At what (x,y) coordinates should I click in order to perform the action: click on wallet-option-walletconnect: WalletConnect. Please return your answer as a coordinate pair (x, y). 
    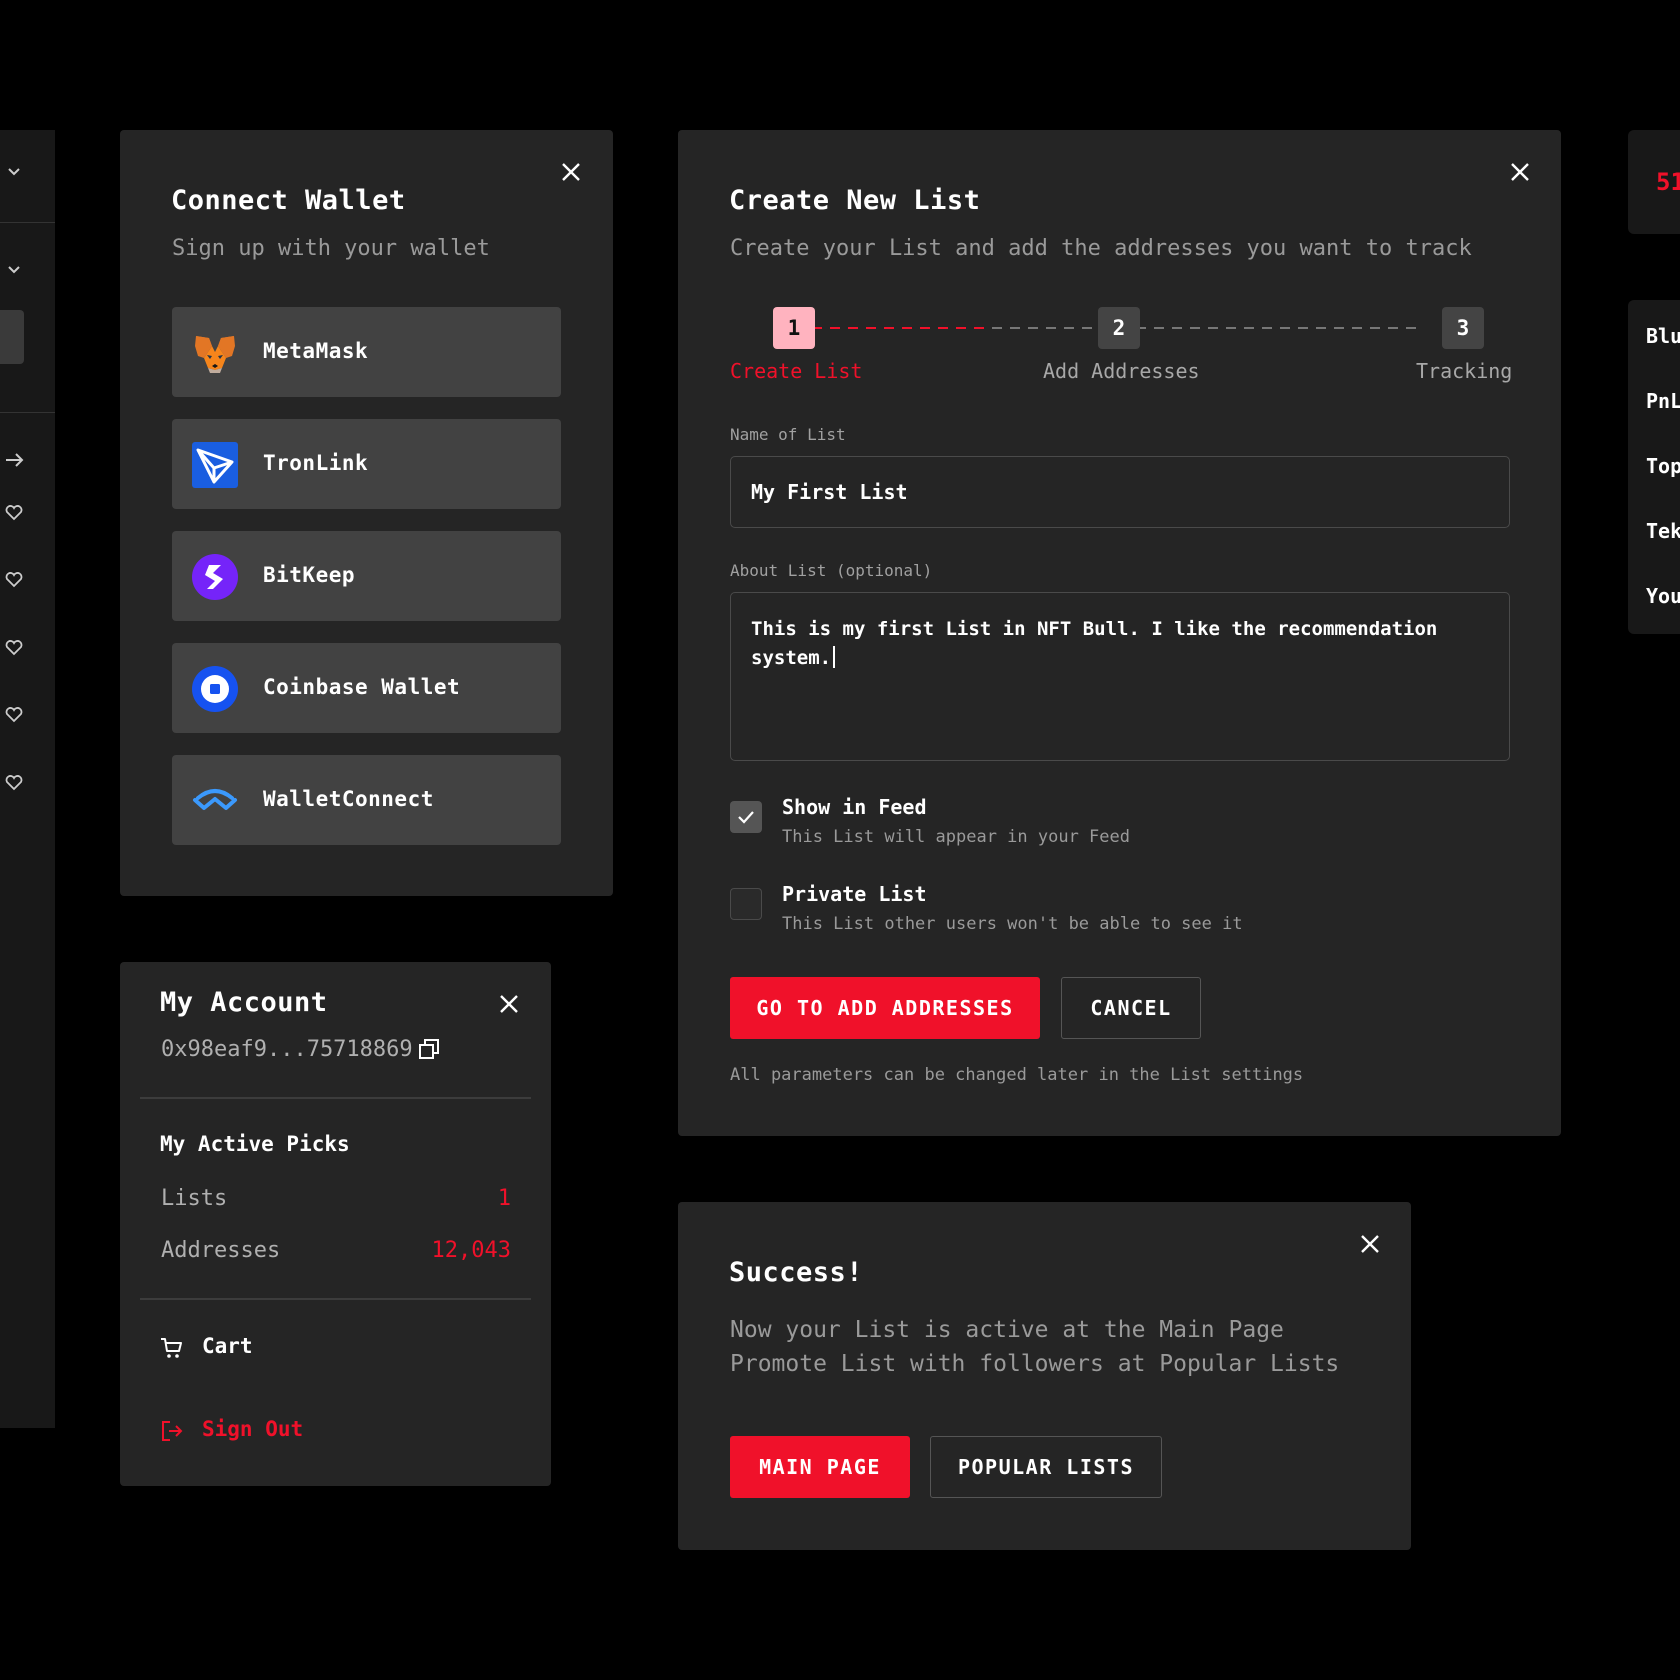
    Looking at the image, I should click on (366, 800).